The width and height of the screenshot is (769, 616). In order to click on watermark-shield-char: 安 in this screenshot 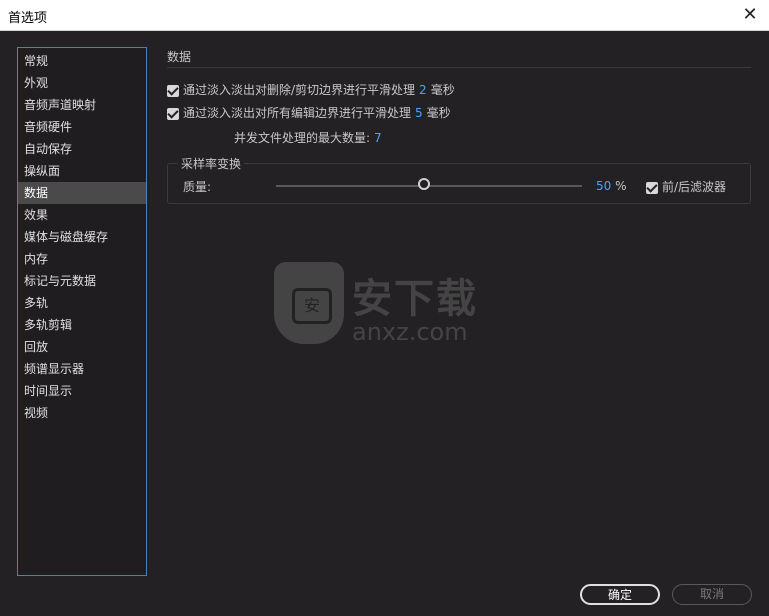, I will do `click(312, 306)`.